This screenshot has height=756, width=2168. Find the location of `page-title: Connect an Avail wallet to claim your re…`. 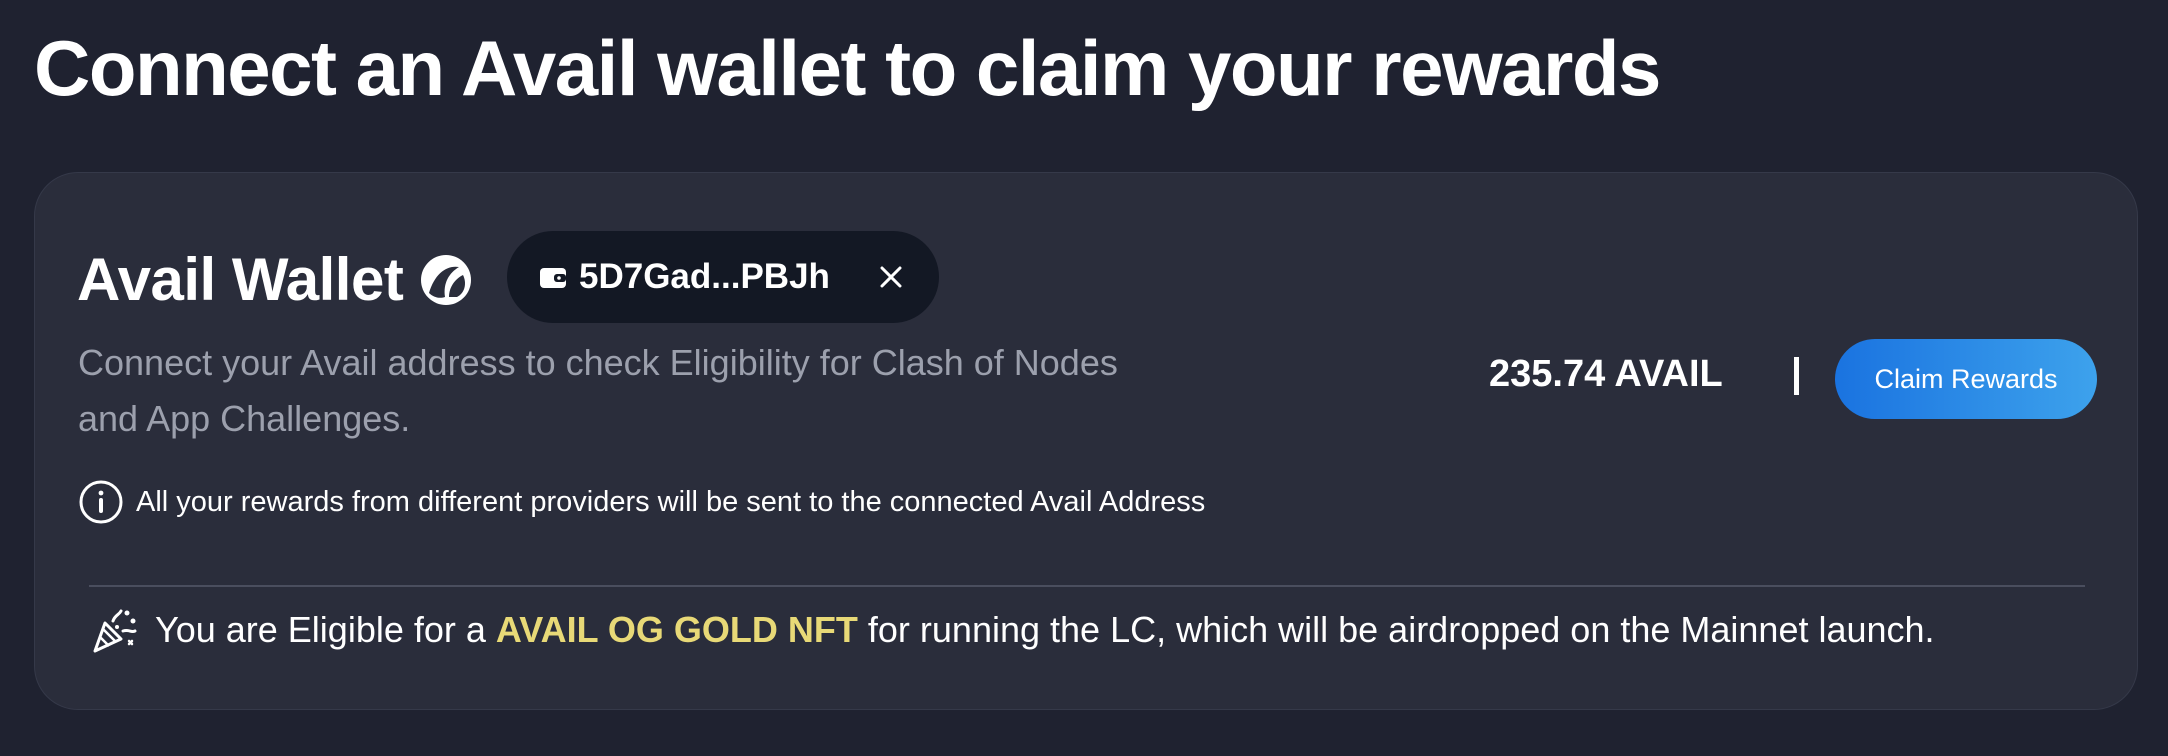

page-title: Connect an Avail wallet to claim your re… is located at coordinates (847, 68).